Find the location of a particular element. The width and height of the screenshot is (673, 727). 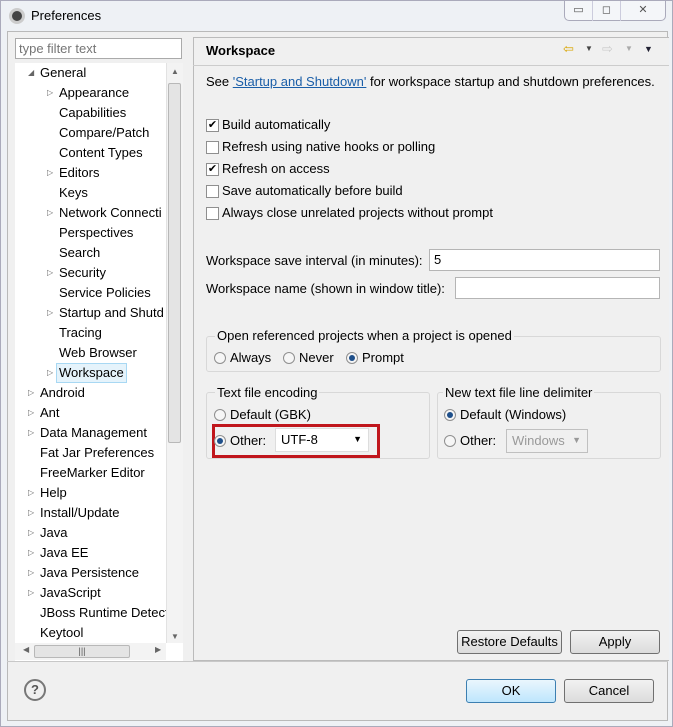

radio-always is located at coordinates (220, 358).